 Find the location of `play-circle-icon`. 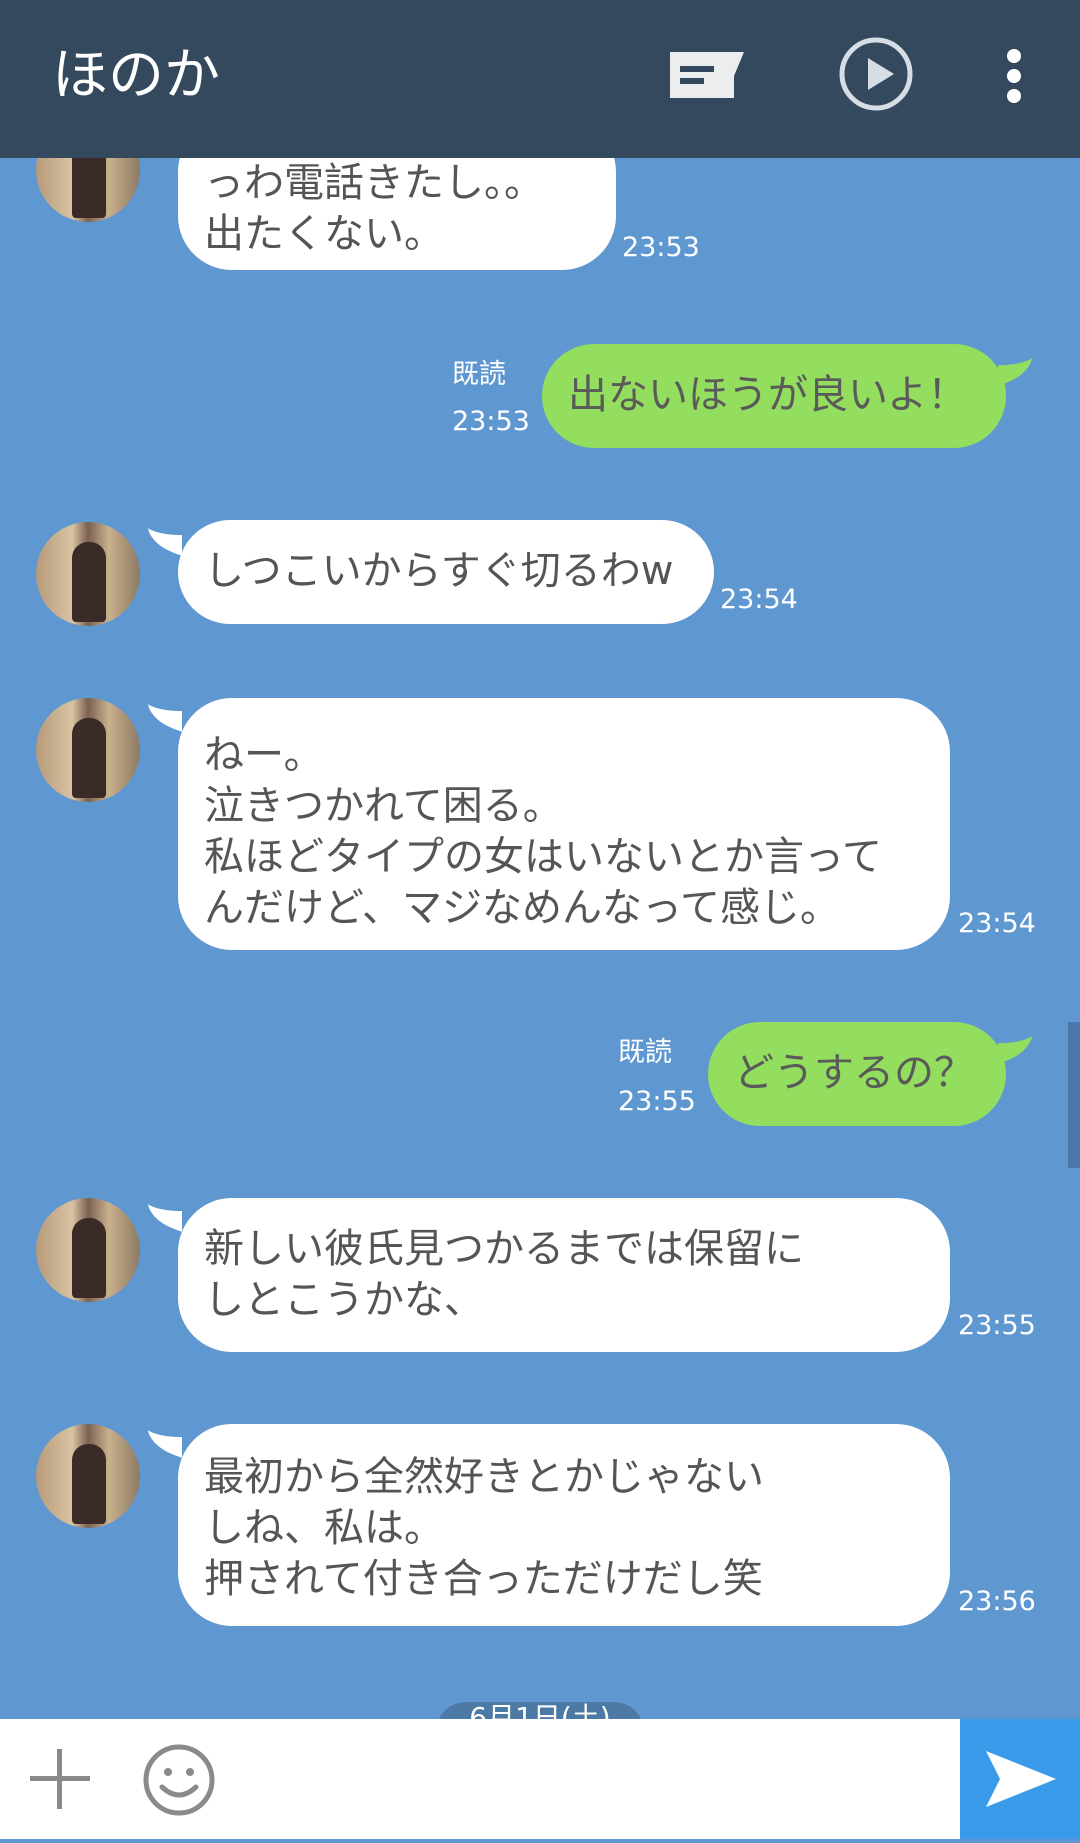

play-circle-icon is located at coordinates (876, 74).